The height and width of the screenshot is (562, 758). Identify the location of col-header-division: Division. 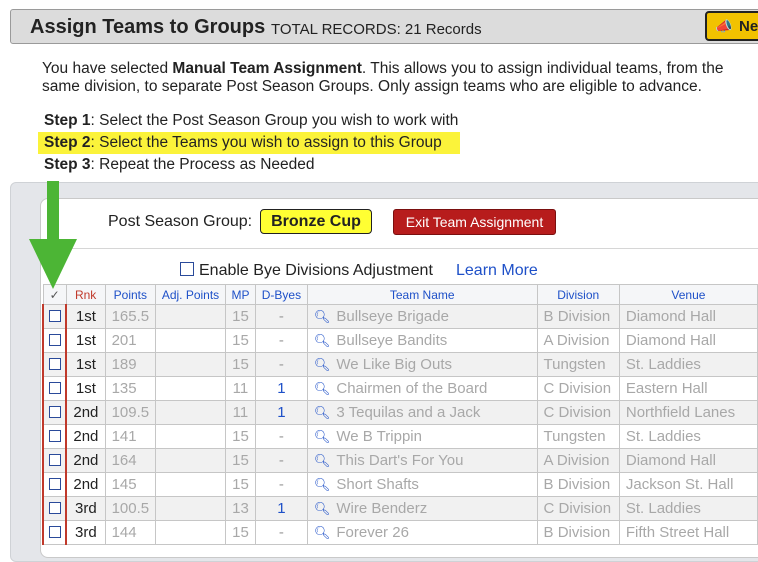
(578, 294).